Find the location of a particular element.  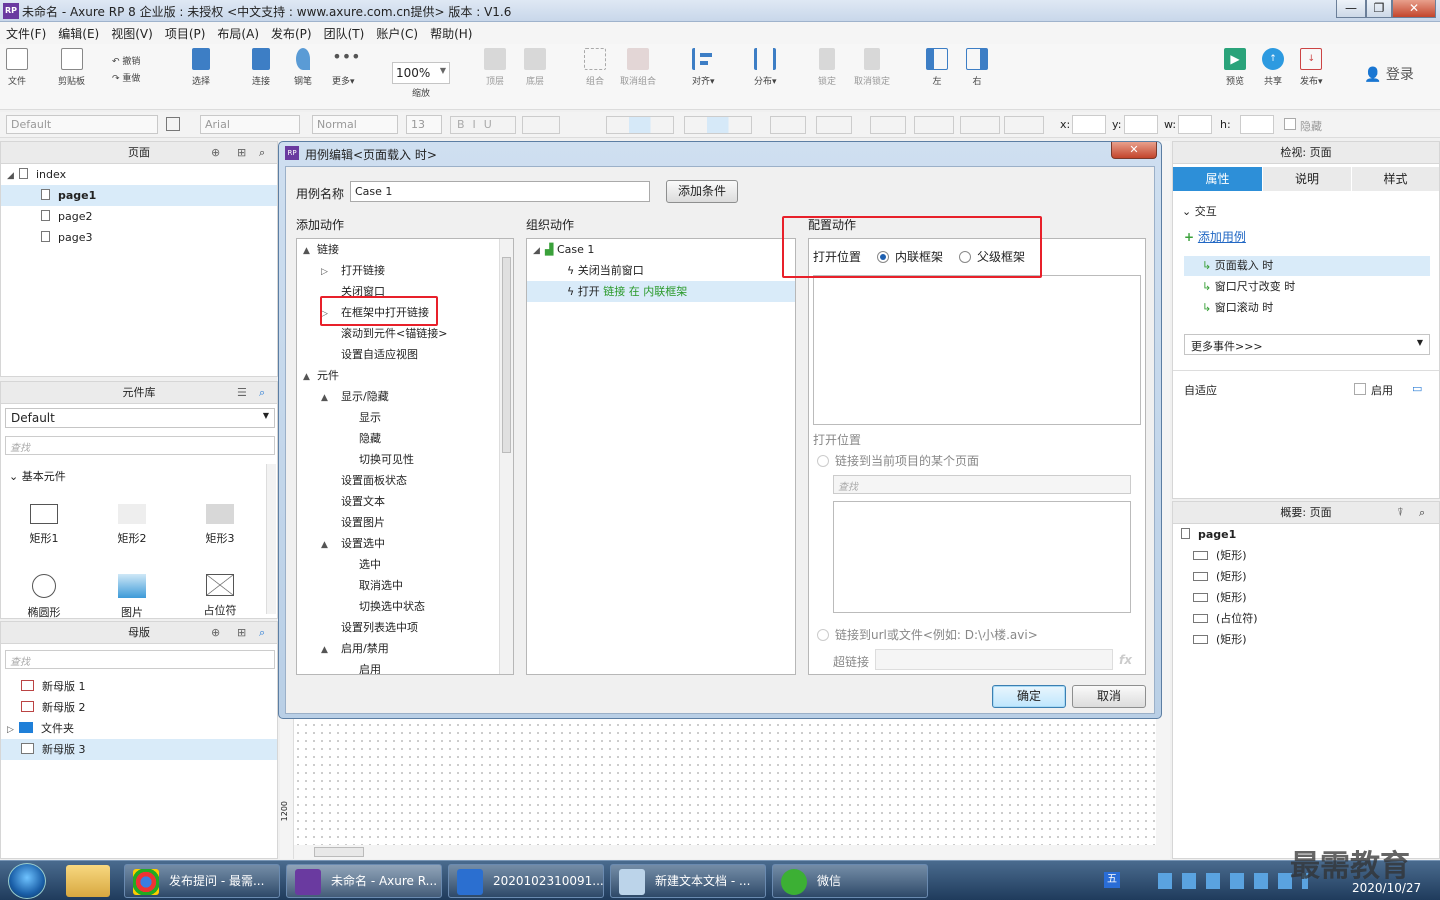

more-tool: ••• 更多▾ is located at coordinates (346, 68).